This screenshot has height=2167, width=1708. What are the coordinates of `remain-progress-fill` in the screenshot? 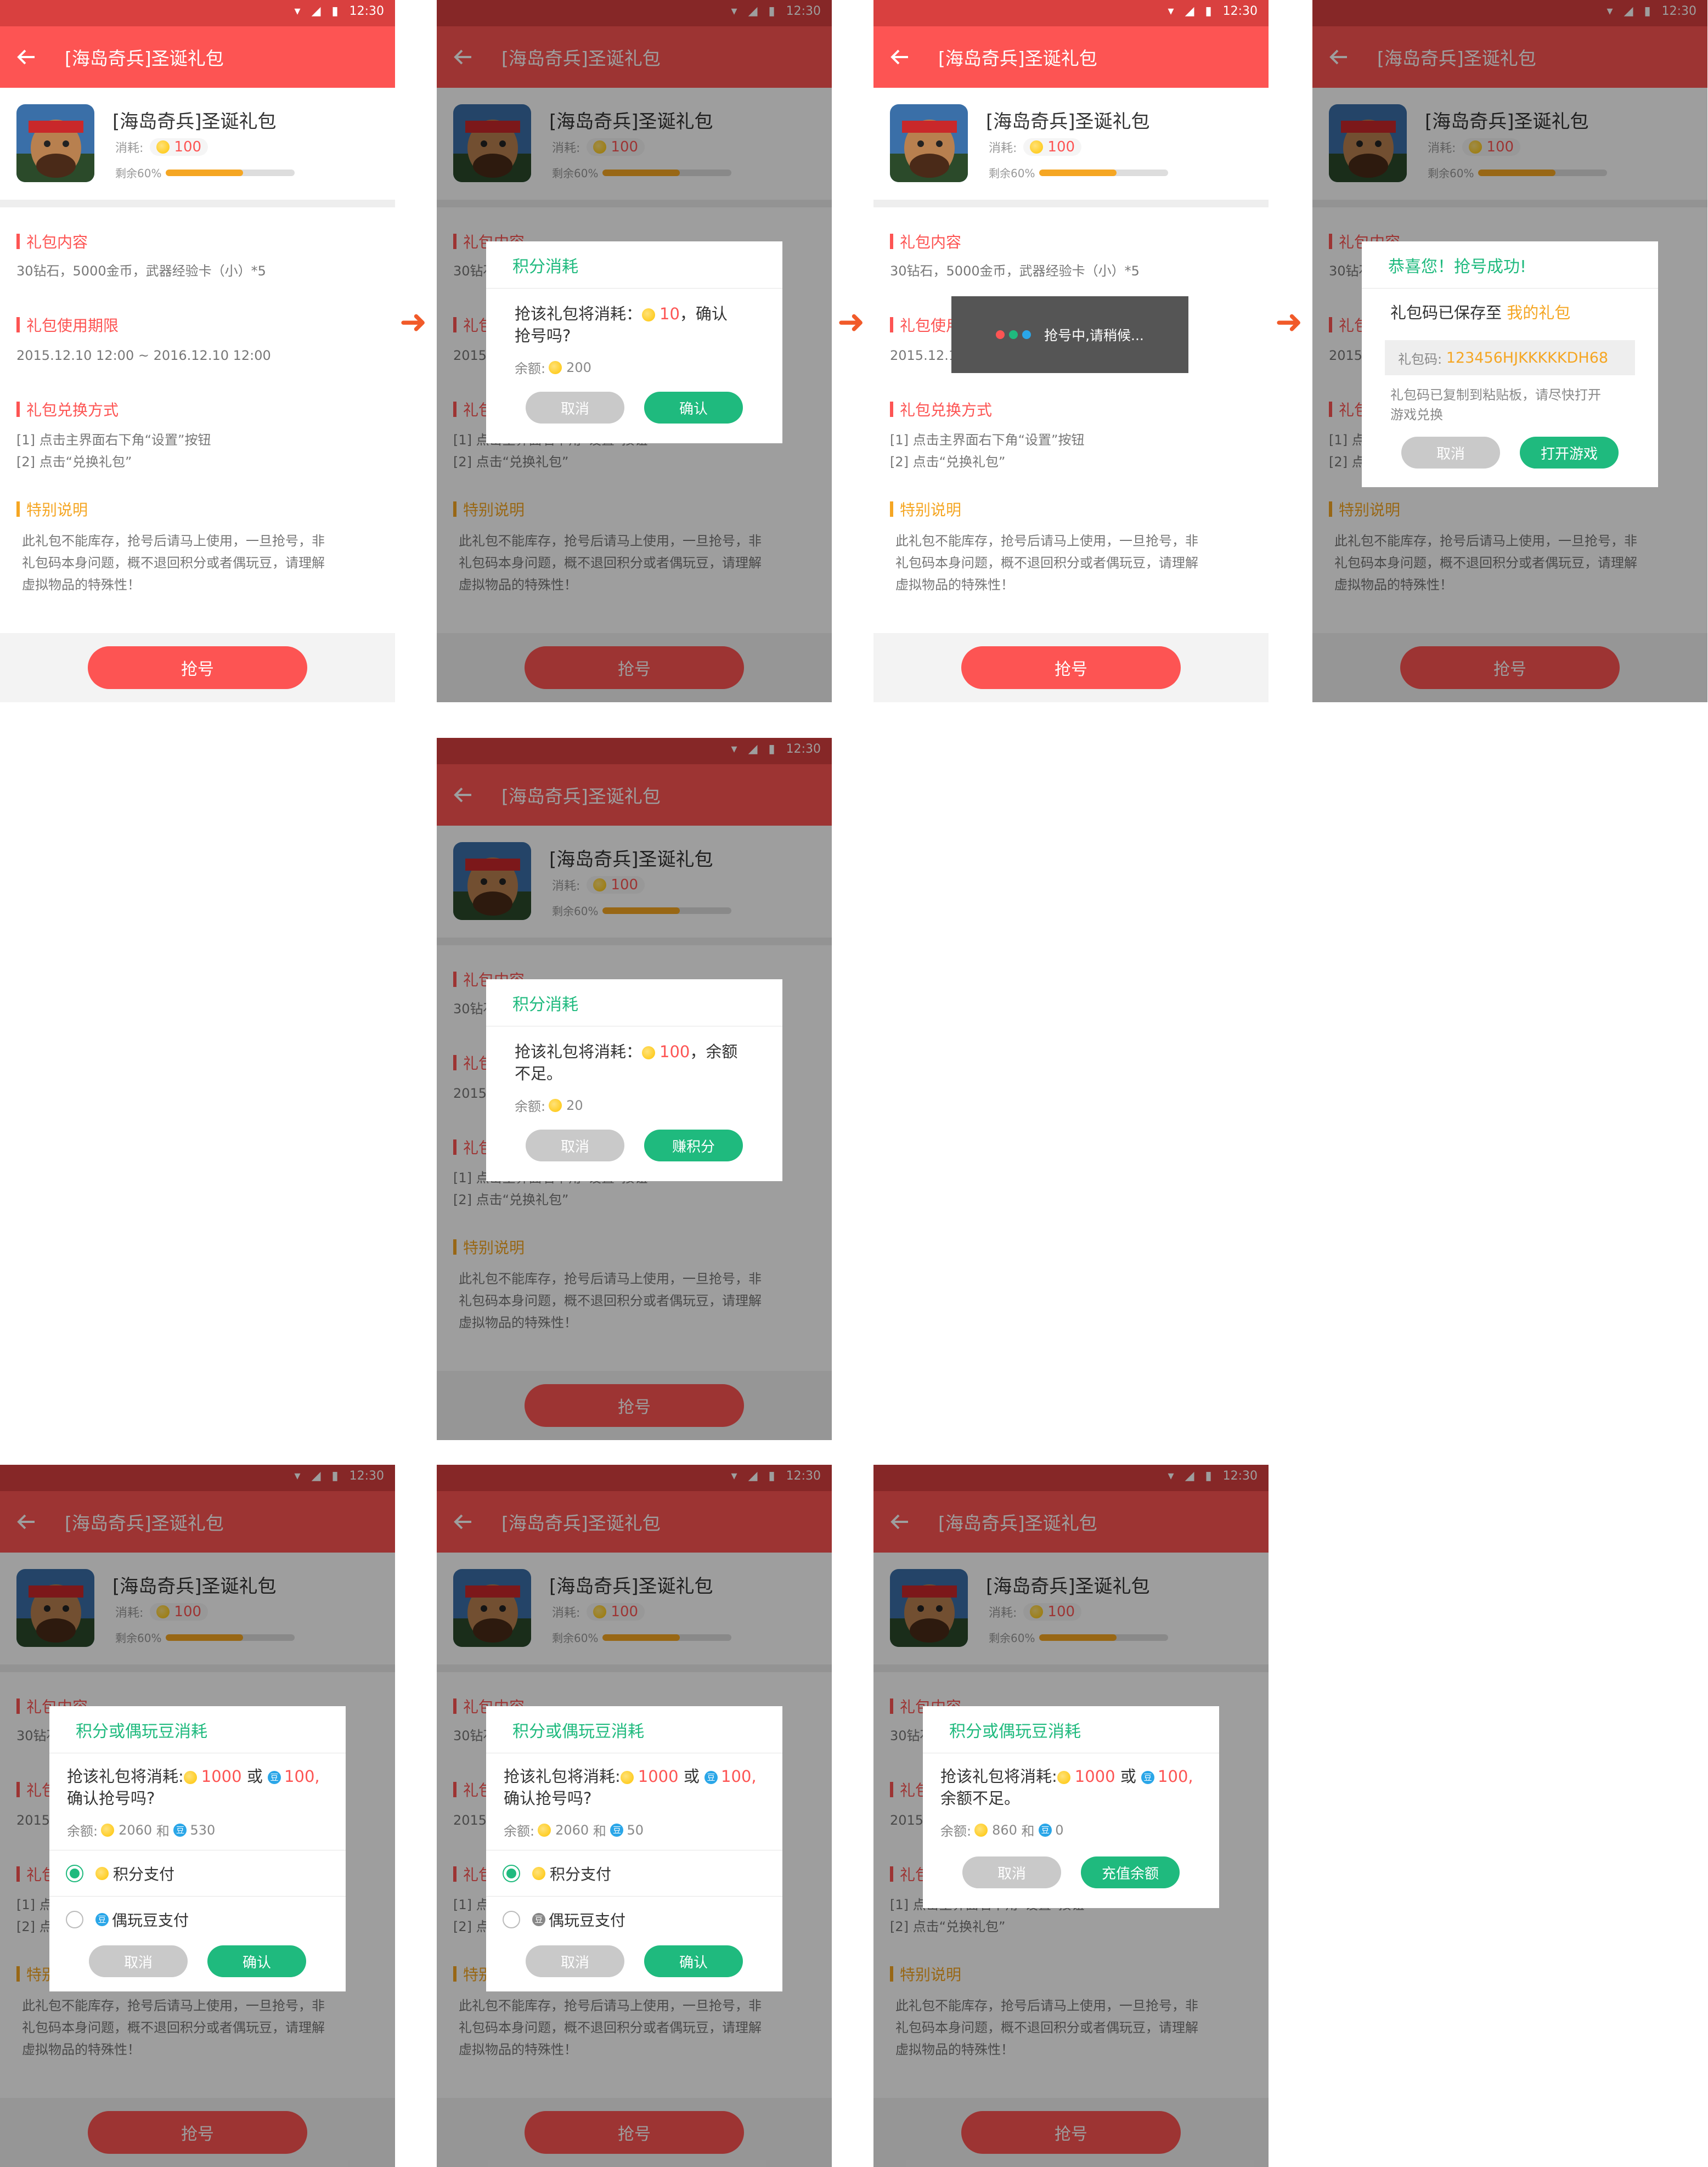 It's located at (1078, 172).